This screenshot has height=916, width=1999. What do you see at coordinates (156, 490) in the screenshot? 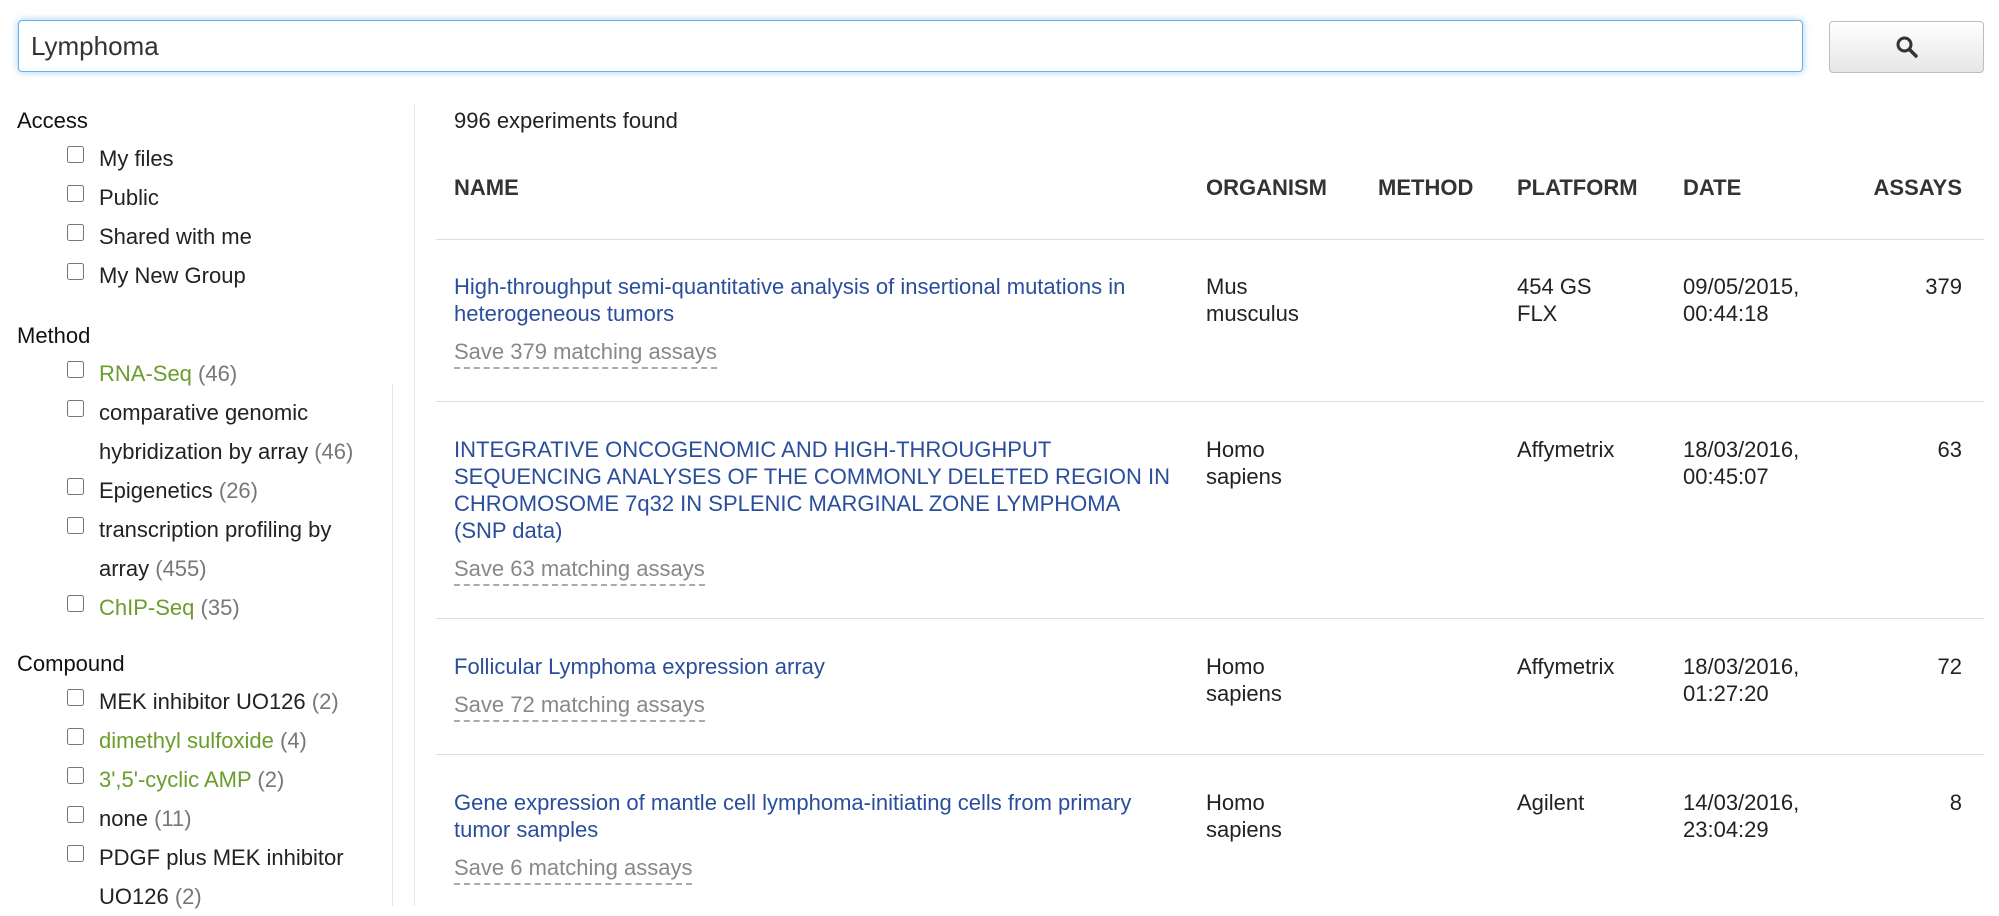
I see `facet-label: Epigenetics` at bounding box center [156, 490].